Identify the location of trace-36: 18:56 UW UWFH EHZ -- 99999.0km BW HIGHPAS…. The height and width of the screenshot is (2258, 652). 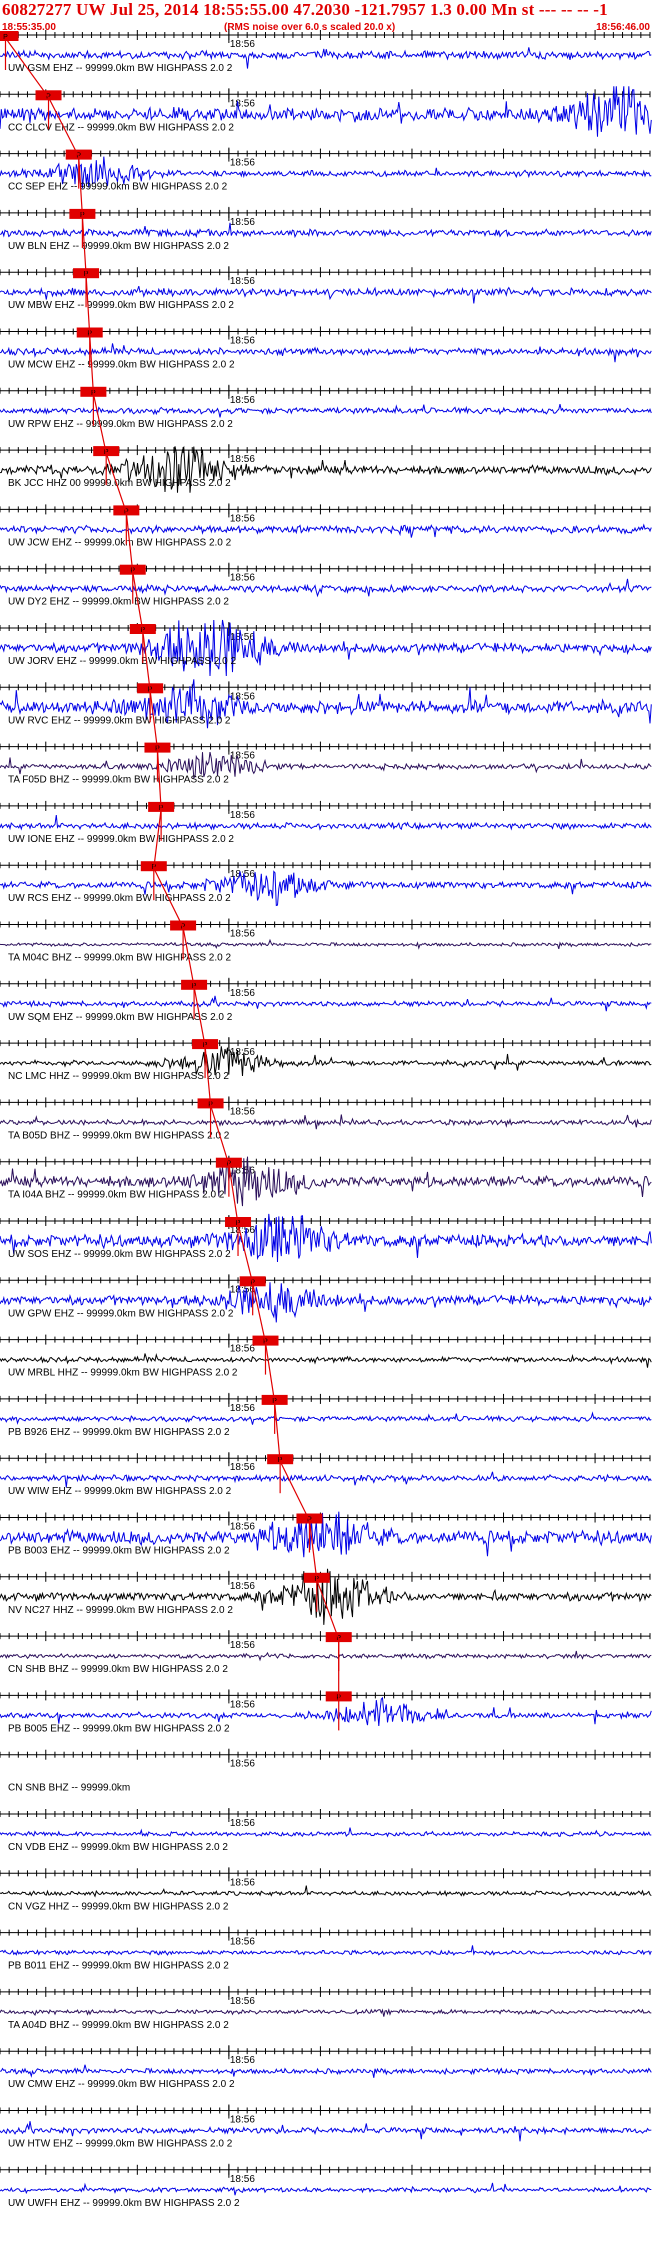
(326, 2186).